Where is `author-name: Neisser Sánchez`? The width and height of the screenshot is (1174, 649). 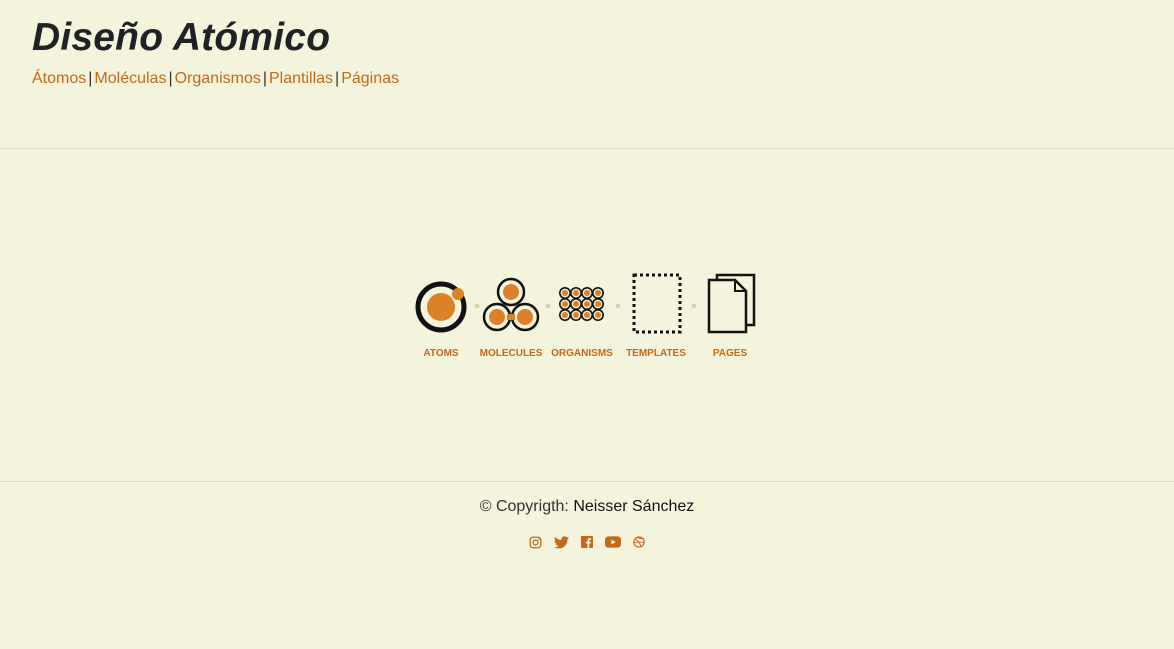
author-name: Neisser Sánchez is located at coordinates (634, 506).